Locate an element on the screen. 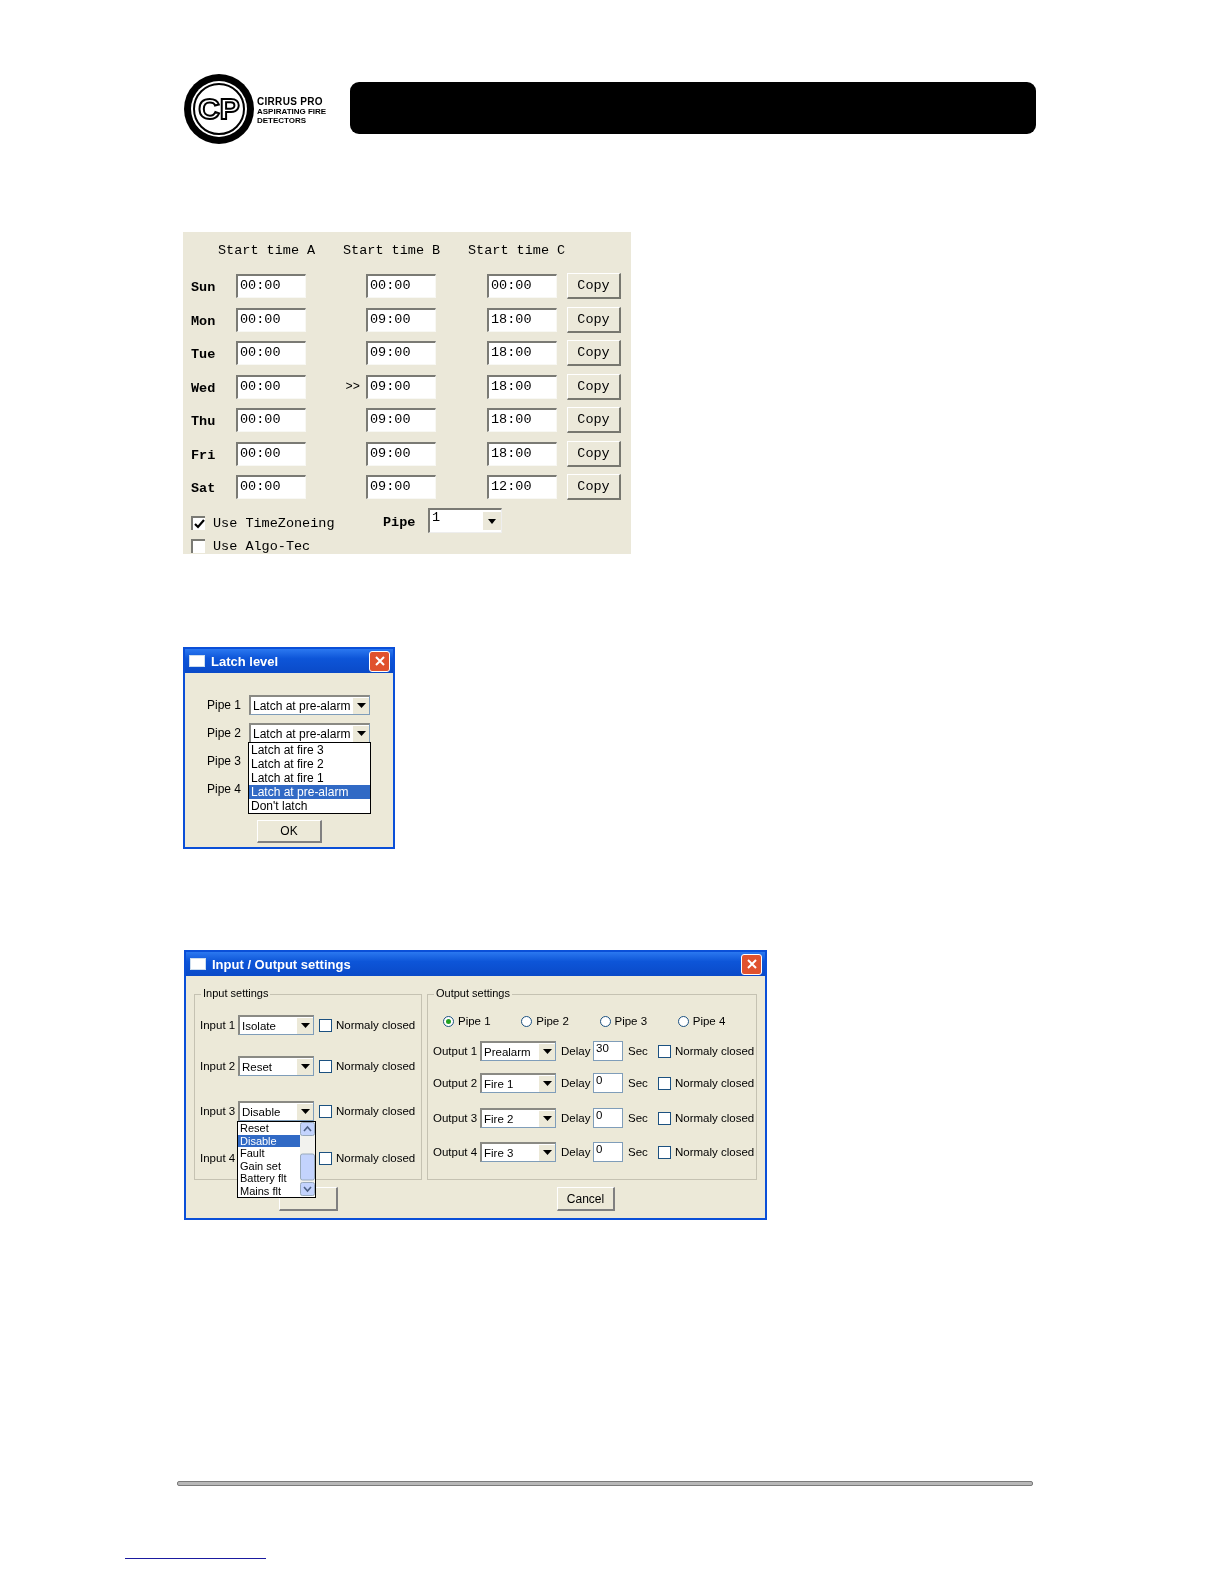 This screenshot has width=1224, height=1584. input-label: Input 4 is located at coordinates (218, 1158).